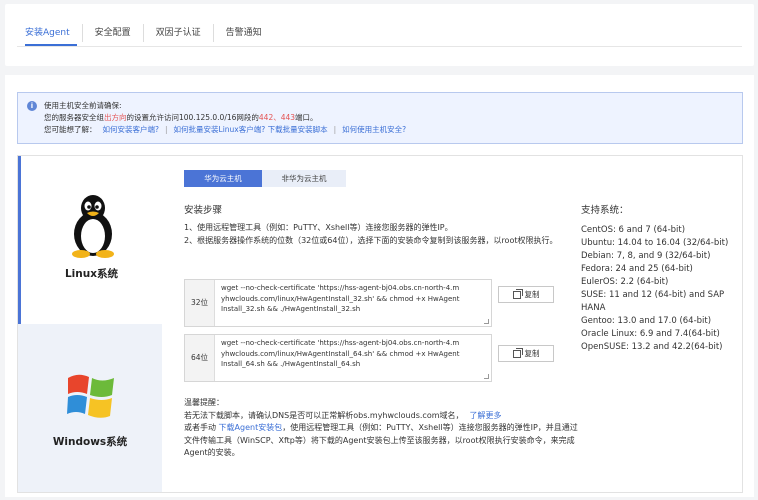 This screenshot has width=758, height=500. I want to click on tab-security-config: 安全配置, so click(112, 33).